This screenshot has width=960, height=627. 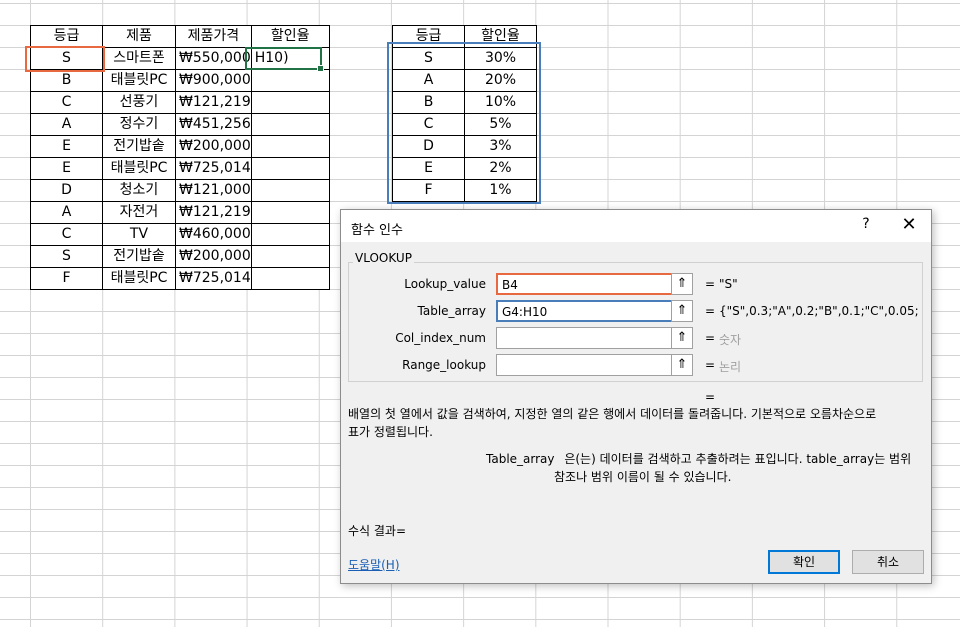 I want to click on argument-help-name: Table_array, so click(x=520, y=459).